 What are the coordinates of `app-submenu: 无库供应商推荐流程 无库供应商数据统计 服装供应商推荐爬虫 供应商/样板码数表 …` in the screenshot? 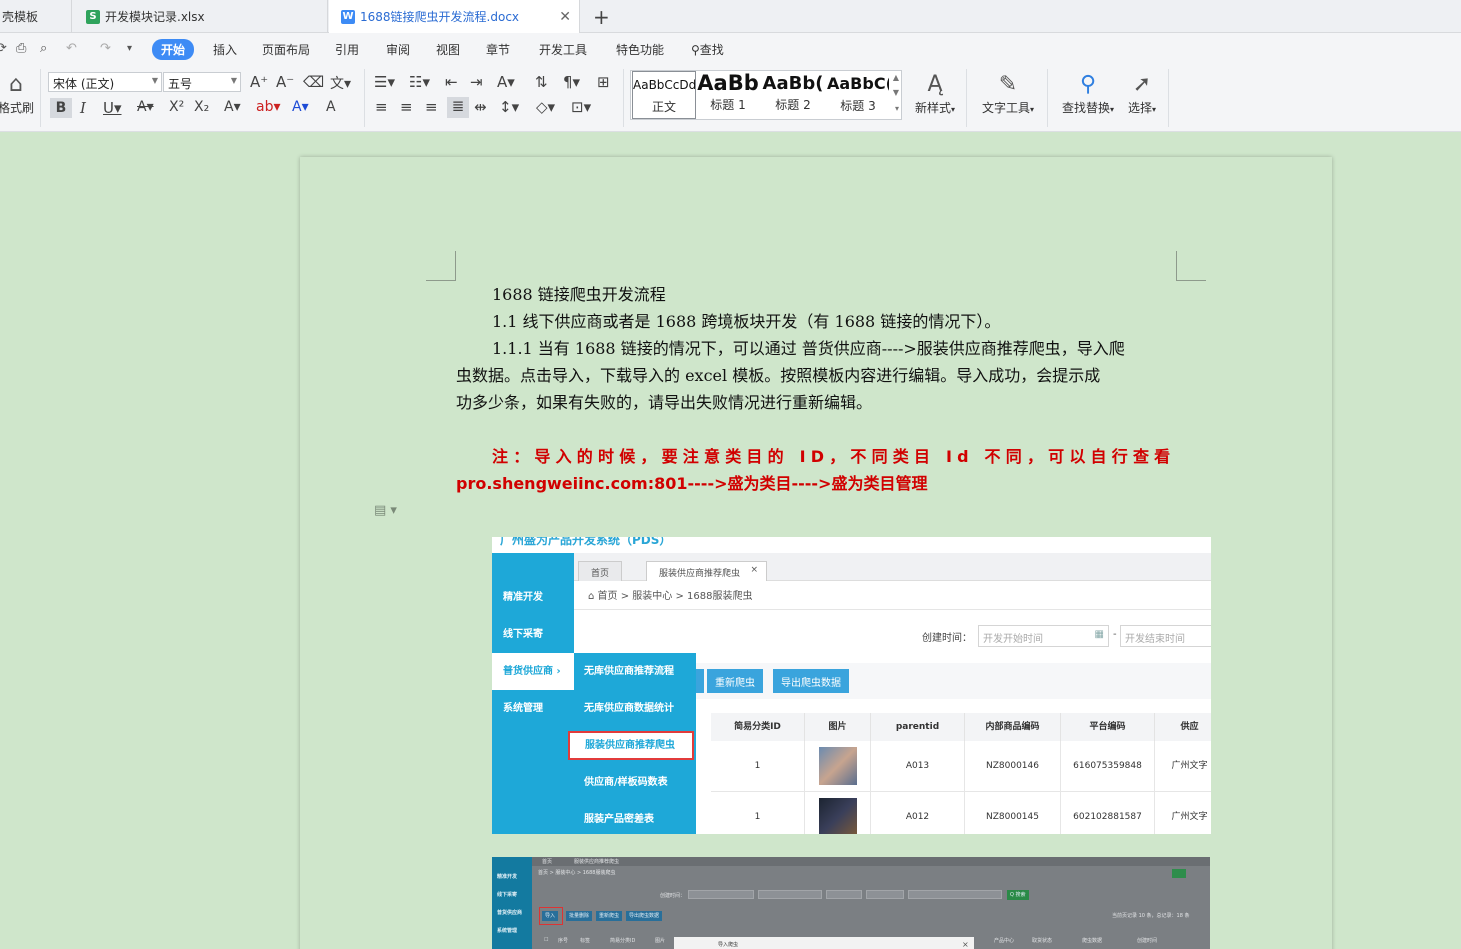 It's located at (632, 743).